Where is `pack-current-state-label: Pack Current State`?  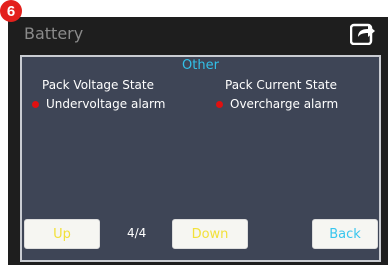 pack-current-state-label: Pack Current State is located at coordinates (281, 85).